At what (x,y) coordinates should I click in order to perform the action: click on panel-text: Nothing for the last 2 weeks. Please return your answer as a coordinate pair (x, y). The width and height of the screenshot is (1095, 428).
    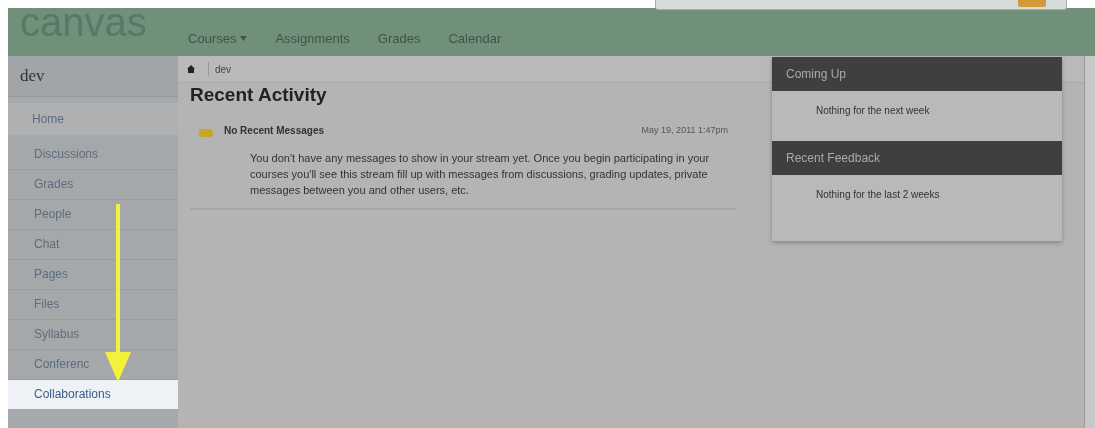
    Looking at the image, I should click on (878, 195).